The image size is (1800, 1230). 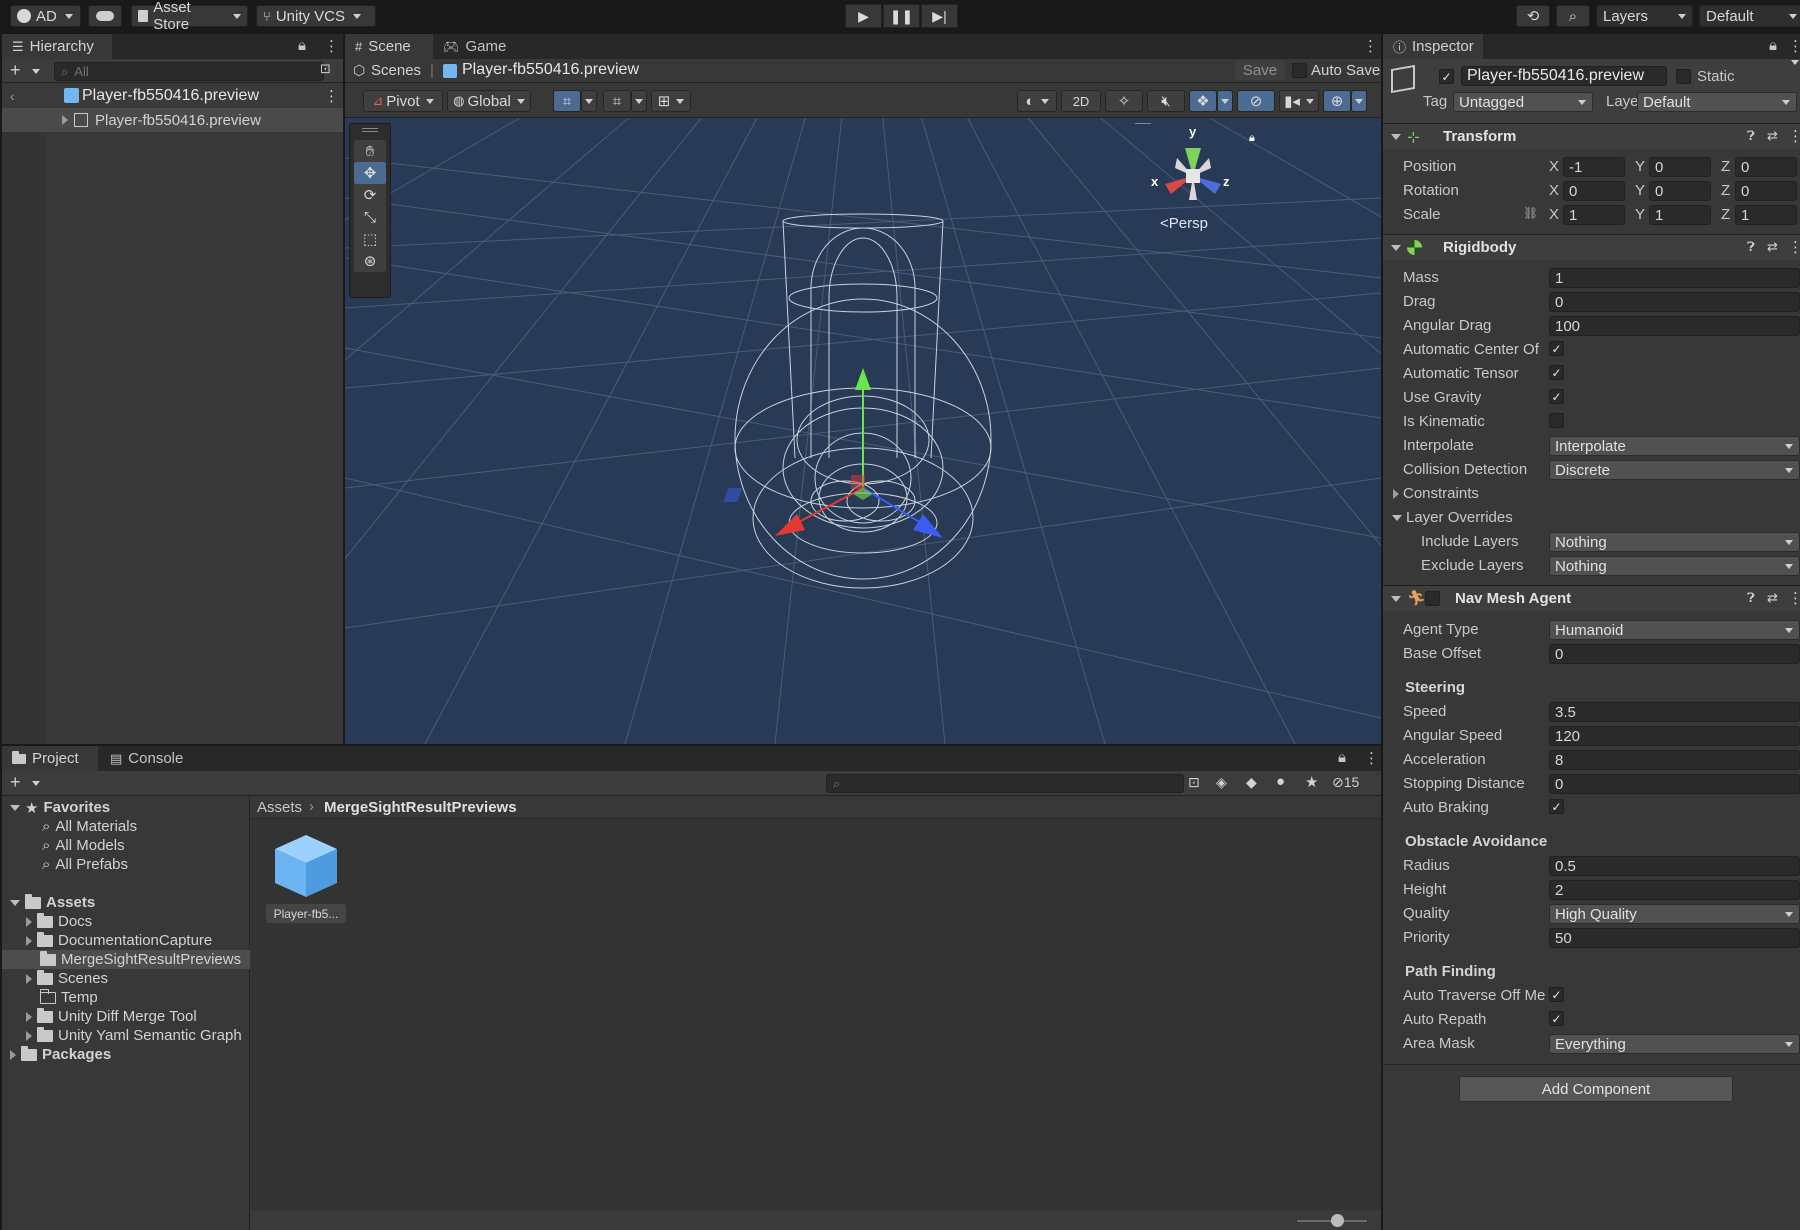 I want to click on grid-toggle-button: ⌗, so click(x=617, y=101).